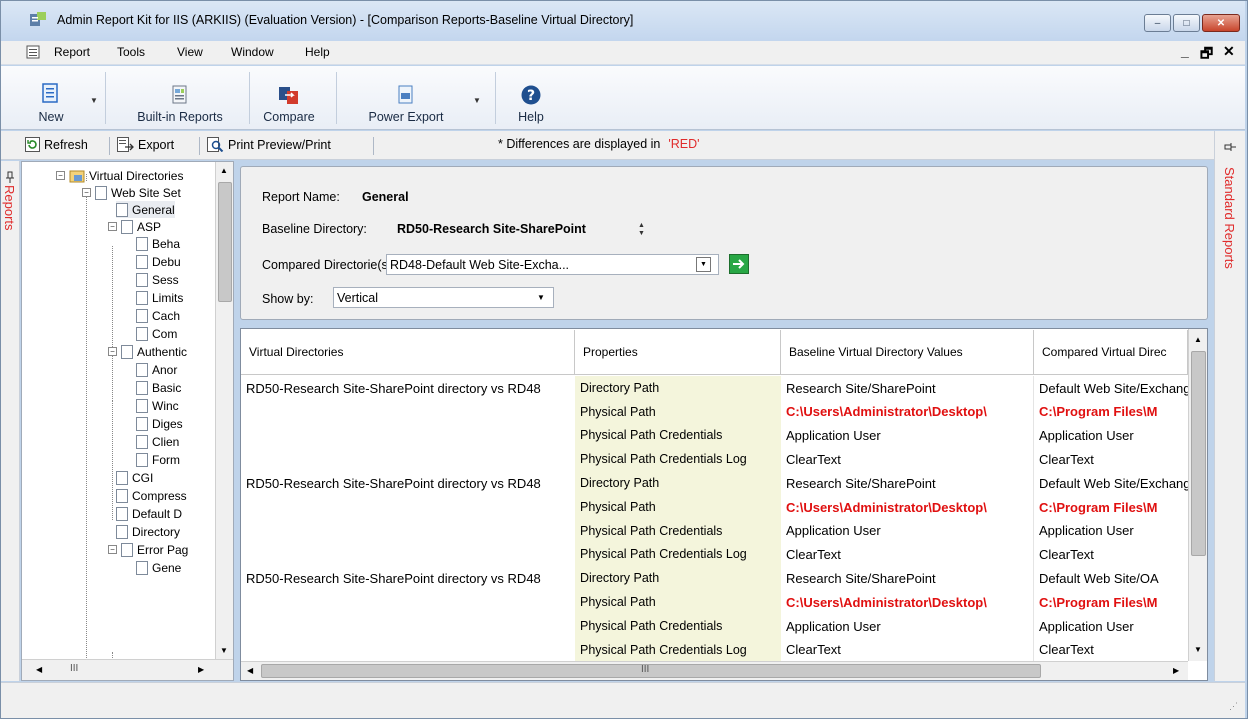 This screenshot has width=1248, height=719. Describe the element at coordinates (1176, 670) in the screenshot. I see `scroll-right-arrow: ▶` at that location.